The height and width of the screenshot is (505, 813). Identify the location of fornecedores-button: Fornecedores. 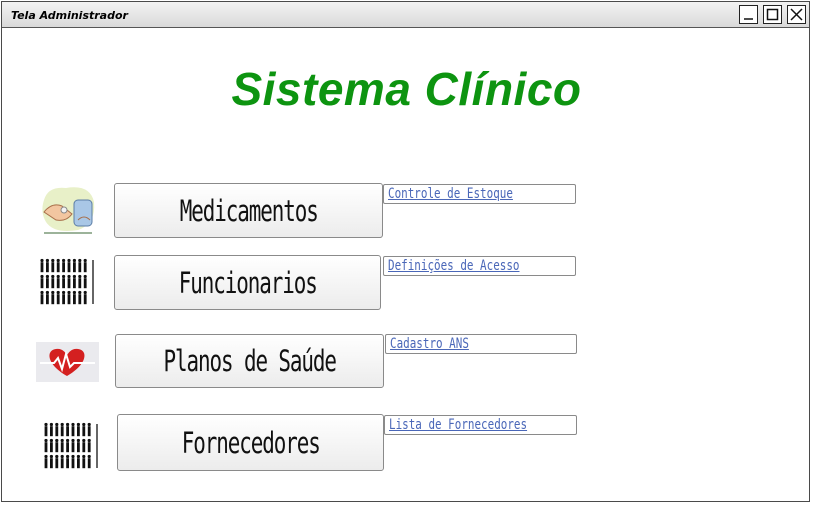
(250, 442).